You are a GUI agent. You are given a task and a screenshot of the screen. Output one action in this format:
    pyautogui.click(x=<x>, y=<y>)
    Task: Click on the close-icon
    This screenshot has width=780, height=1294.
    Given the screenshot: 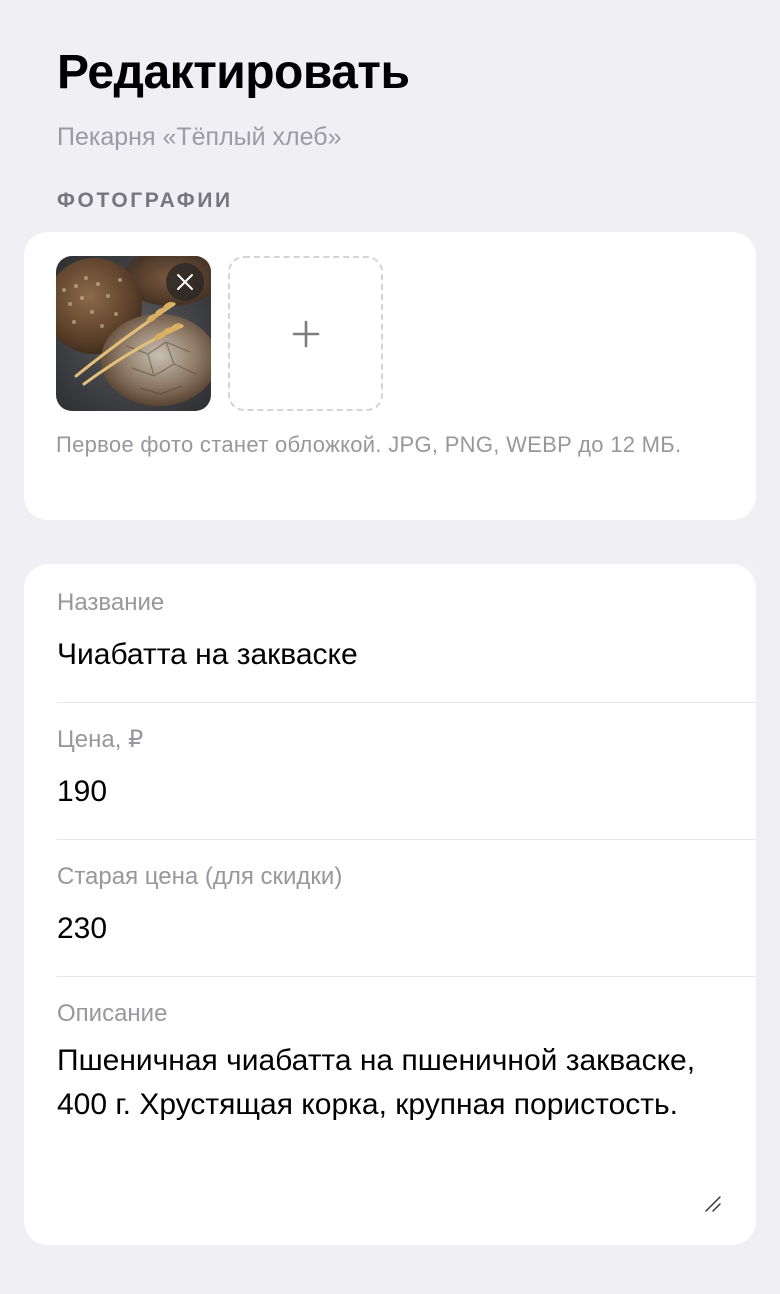 What is the action you would take?
    pyautogui.click(x=185, y=282)
    